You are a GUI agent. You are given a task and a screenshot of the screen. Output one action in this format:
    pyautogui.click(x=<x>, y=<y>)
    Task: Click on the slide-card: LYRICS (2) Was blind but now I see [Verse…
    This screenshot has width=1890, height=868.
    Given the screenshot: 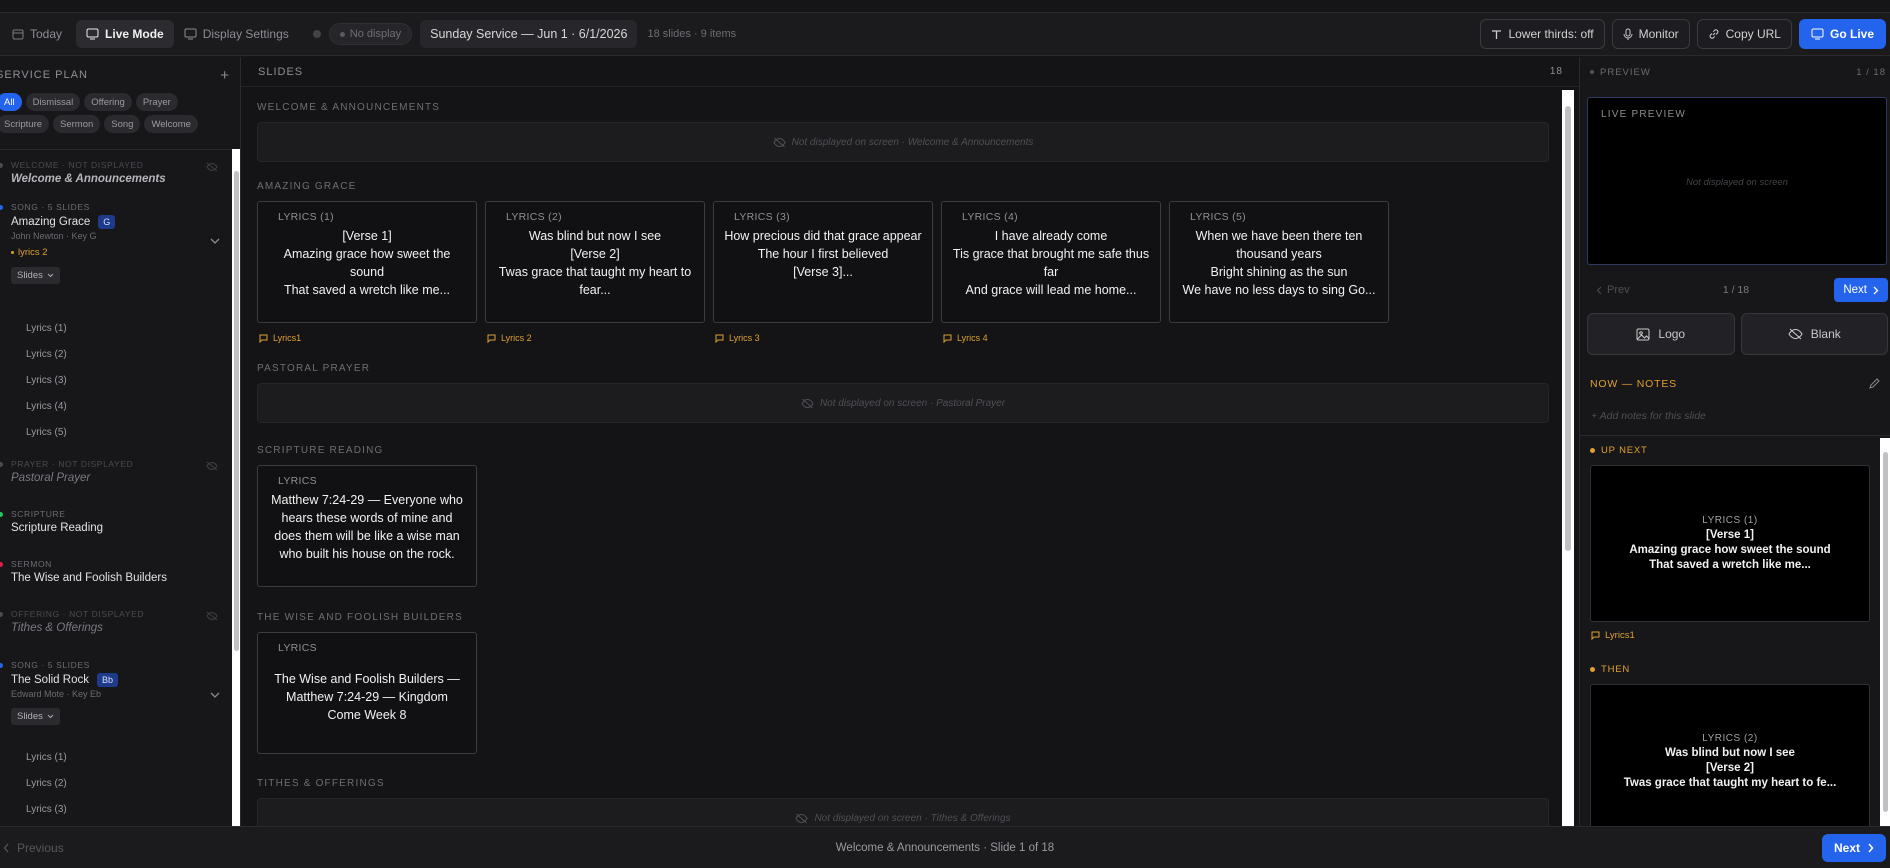 What is the action you would take?
    pyautogui.click(x=595, y=272)
    